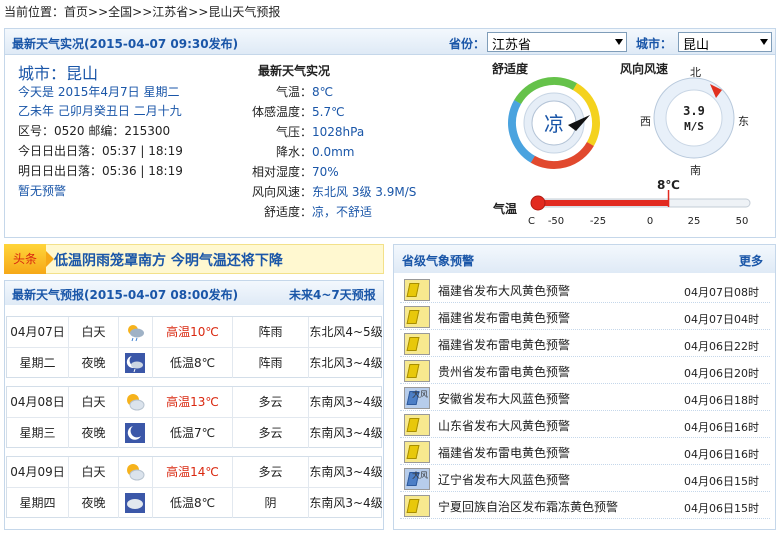 This screenshot has height=534, width=784. I want to click on breadcrumb-province-link: 江苏省, so click(170, 12).